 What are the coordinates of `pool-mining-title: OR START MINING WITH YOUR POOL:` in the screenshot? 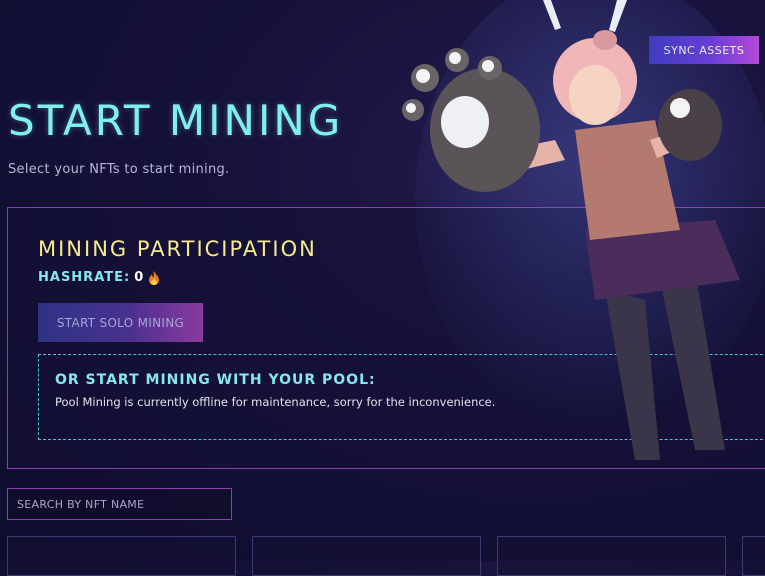 It's located at (215, 380).